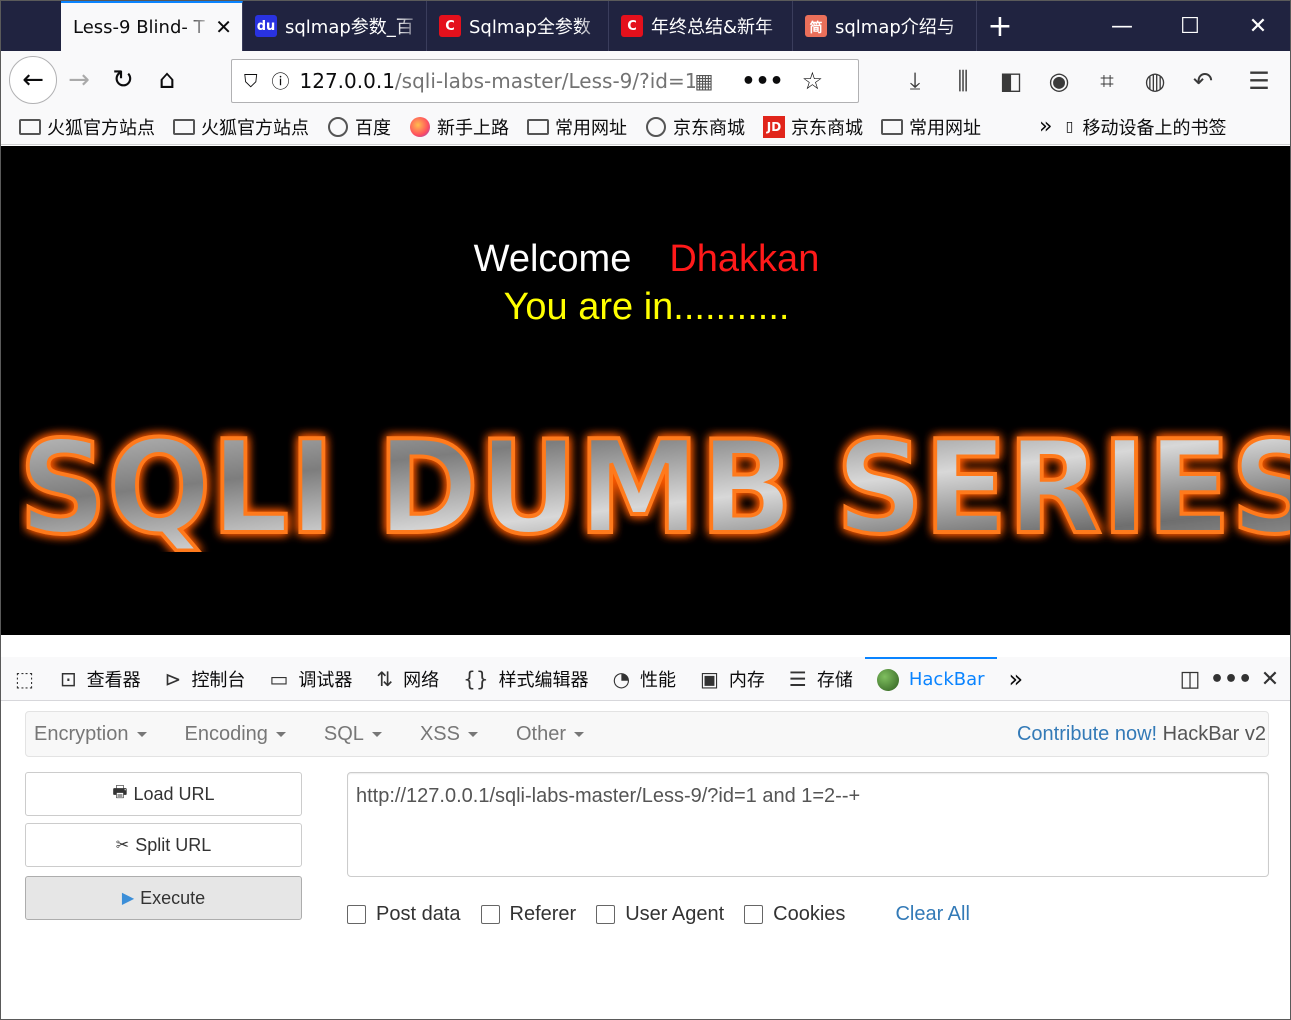  Describe the element at coordinates (963, 81) in the screenshot. I see `library-icon: ⫼` at that location.